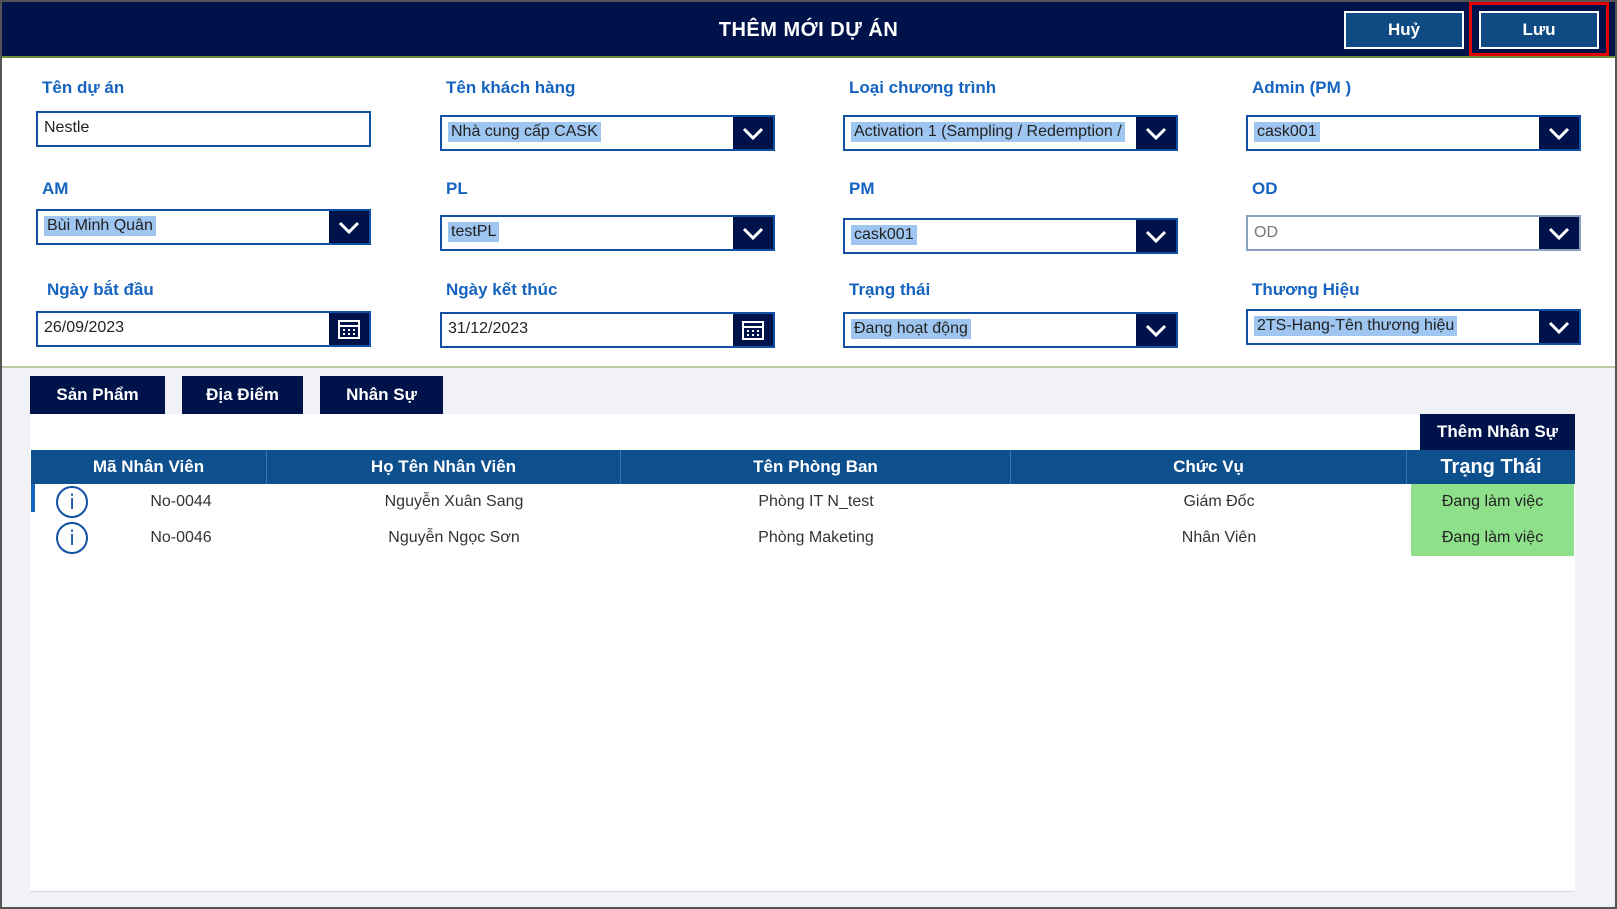 The image size is (1617, 909). I want to click on customer-name-value: Nhà cung cấp CASK, so click(524, 132).